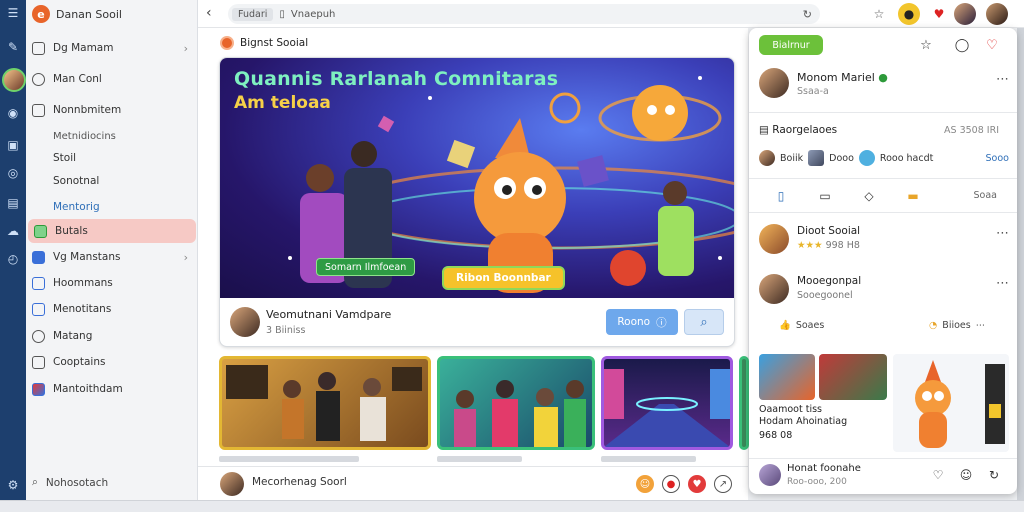  I want to click on follow-button: Roono ⓘ, so click(642, 322).